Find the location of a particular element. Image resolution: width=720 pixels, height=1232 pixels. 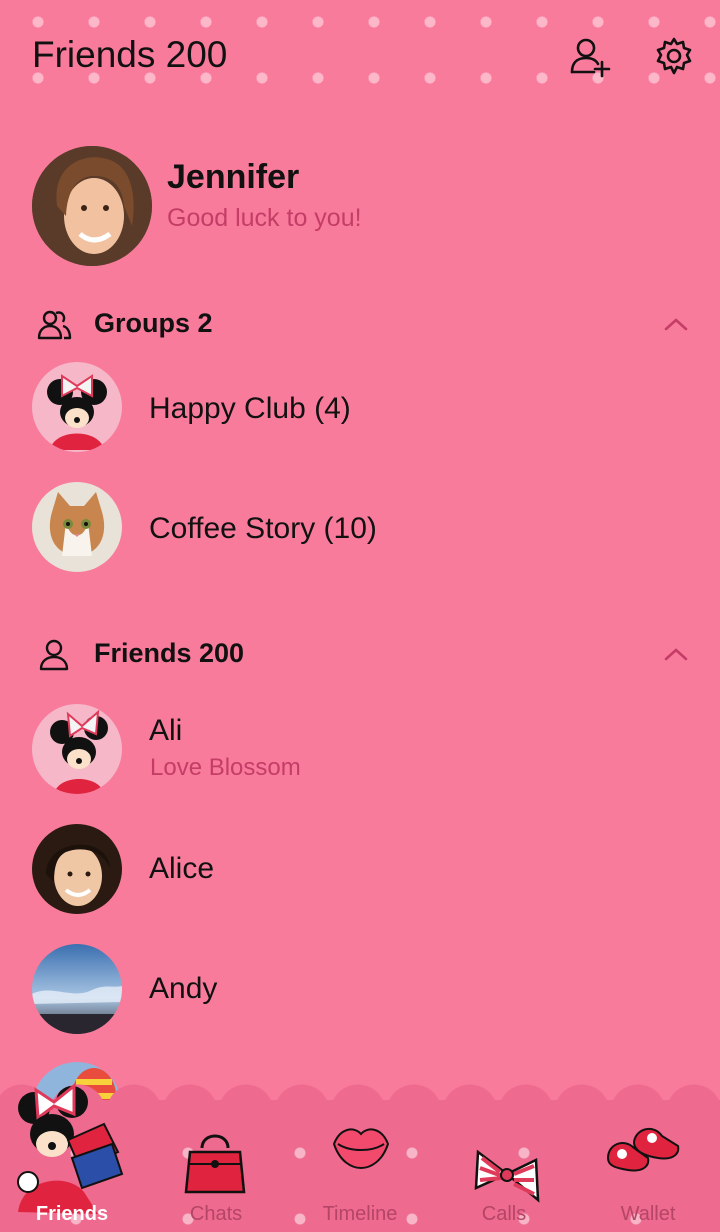

tab-calls: Calls is located at coordinates (504, 1166).